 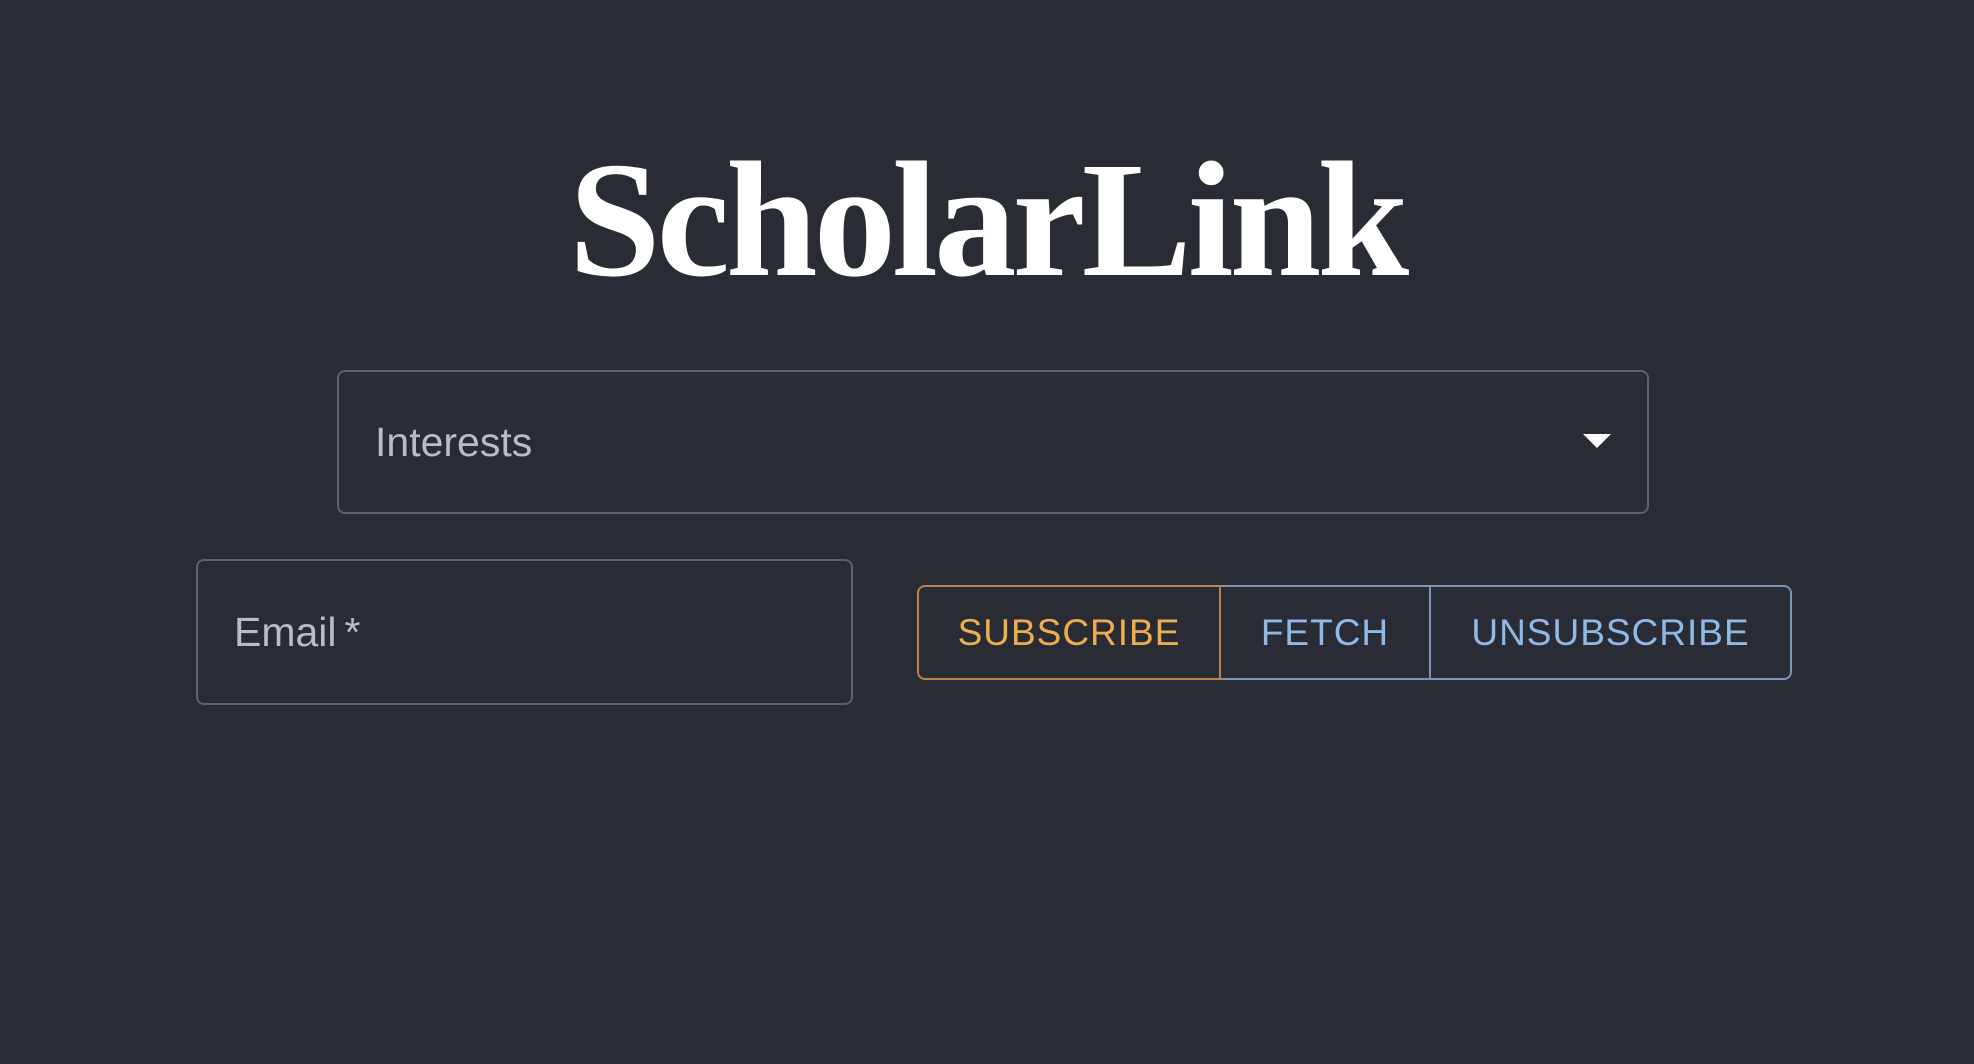 I want to click on email-field-label: Email *, so click(x=297, y=632).